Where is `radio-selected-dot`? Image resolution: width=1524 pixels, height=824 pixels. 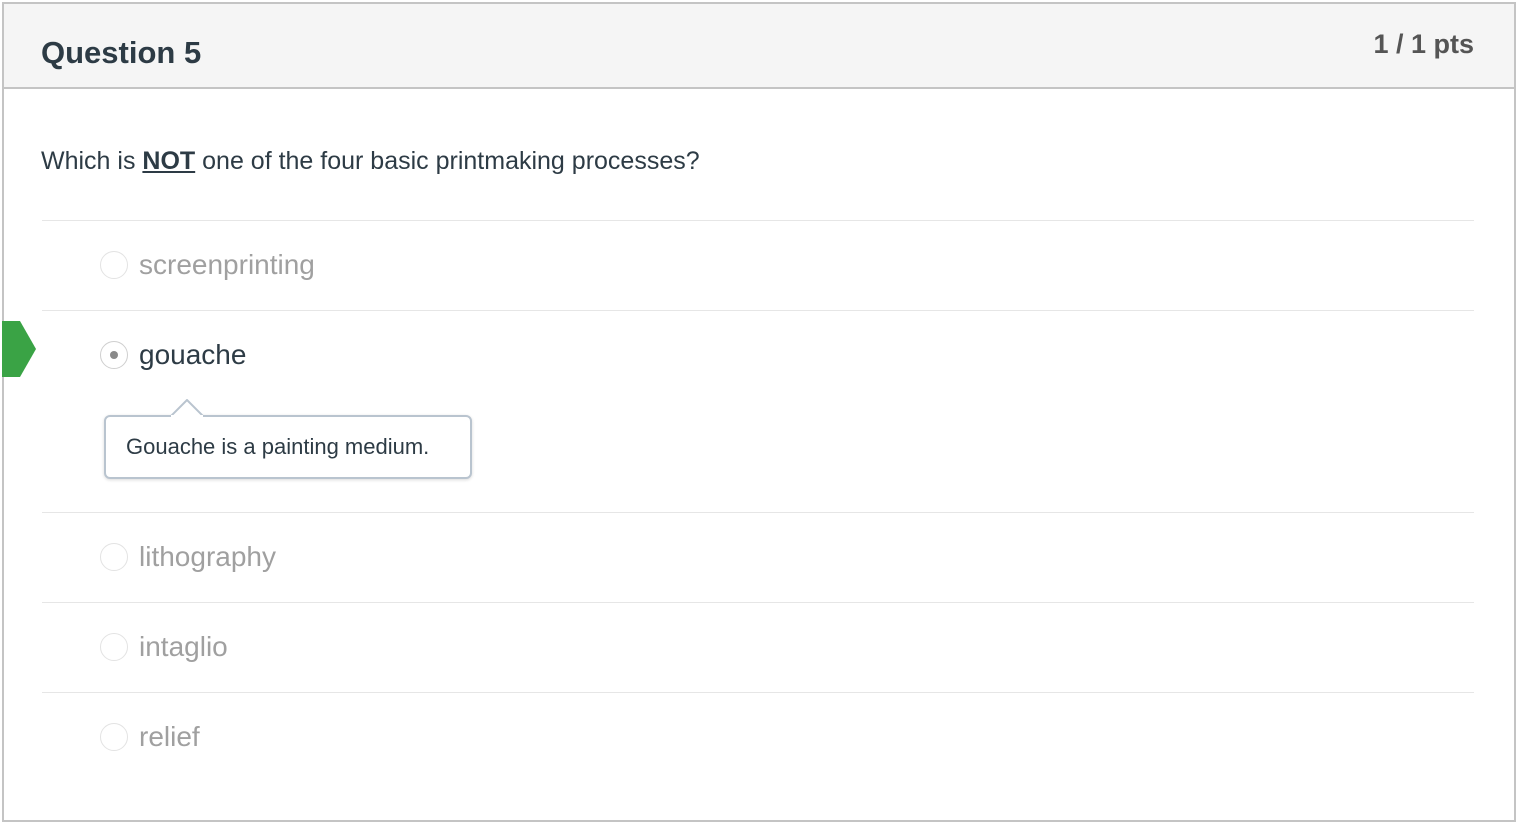
radio-selected-dot is located at coordinates (114, 355).